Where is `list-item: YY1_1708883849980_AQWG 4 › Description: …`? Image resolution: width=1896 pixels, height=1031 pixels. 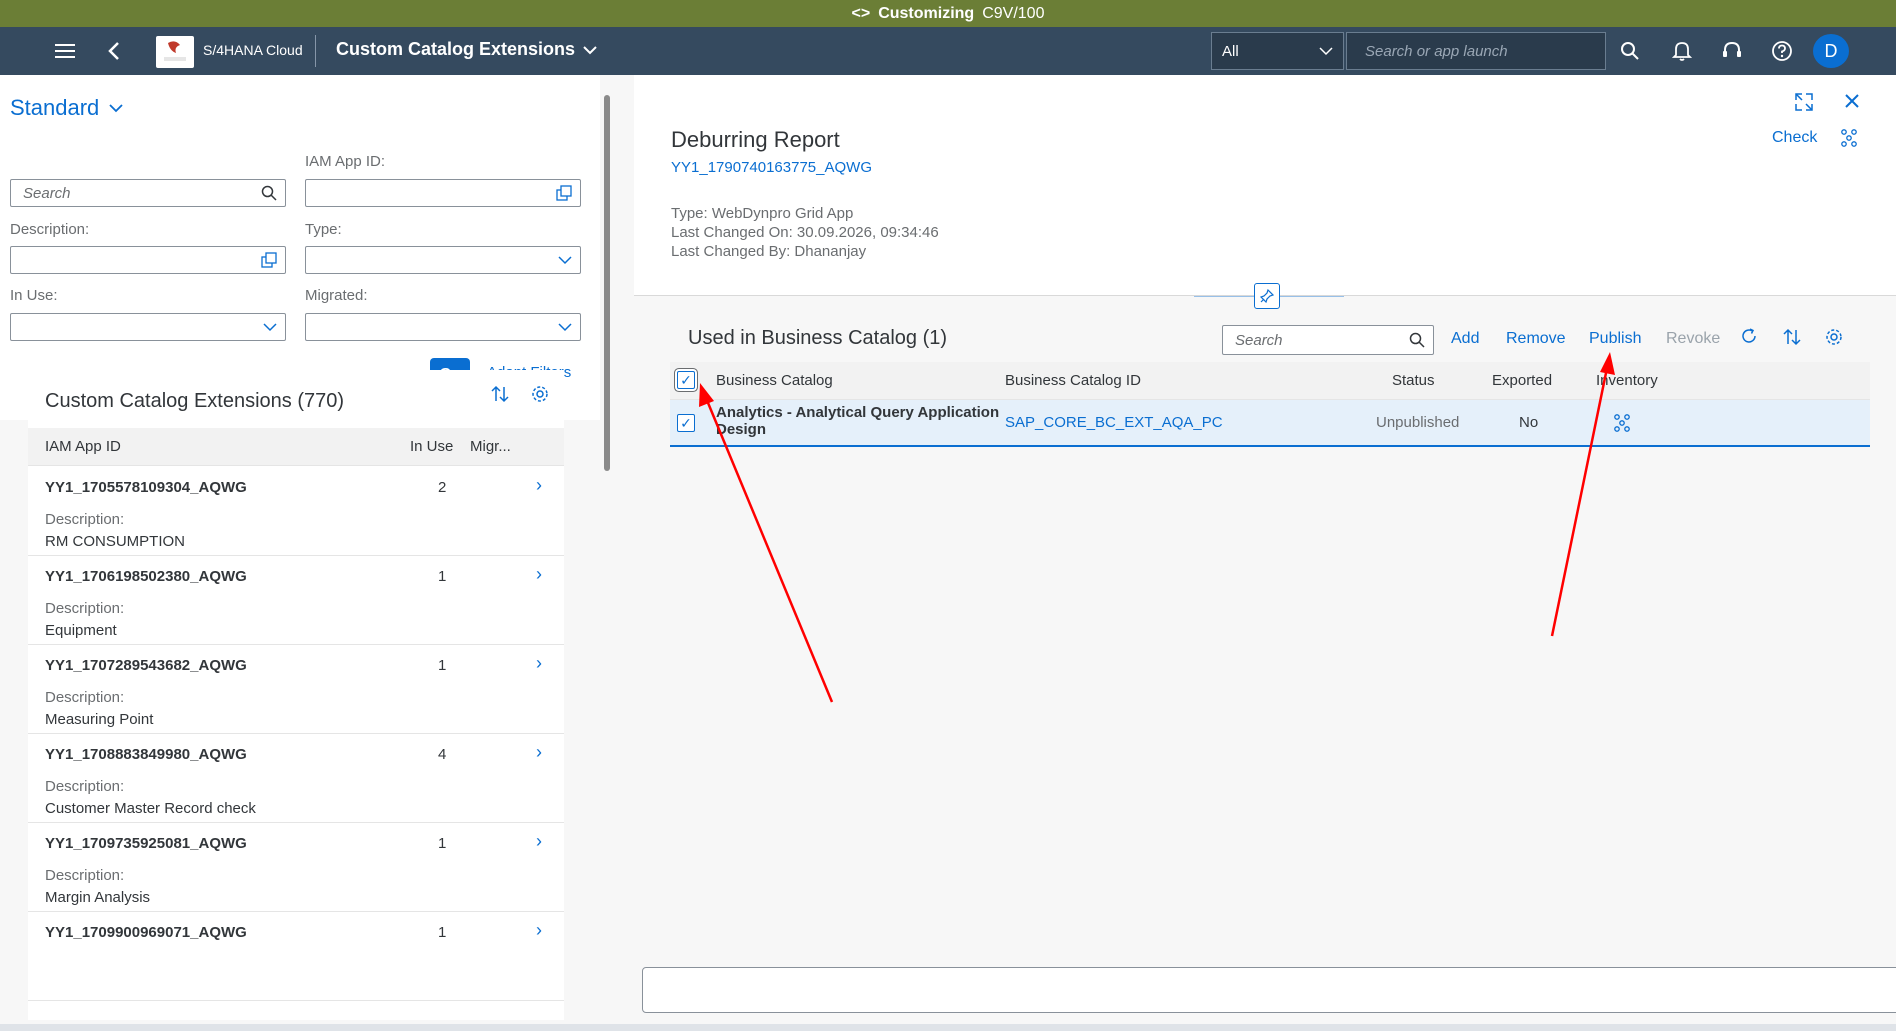
list-item: YY1_1708883849980_AQWG 4 › Description: … is located at coordinates (296, 778).